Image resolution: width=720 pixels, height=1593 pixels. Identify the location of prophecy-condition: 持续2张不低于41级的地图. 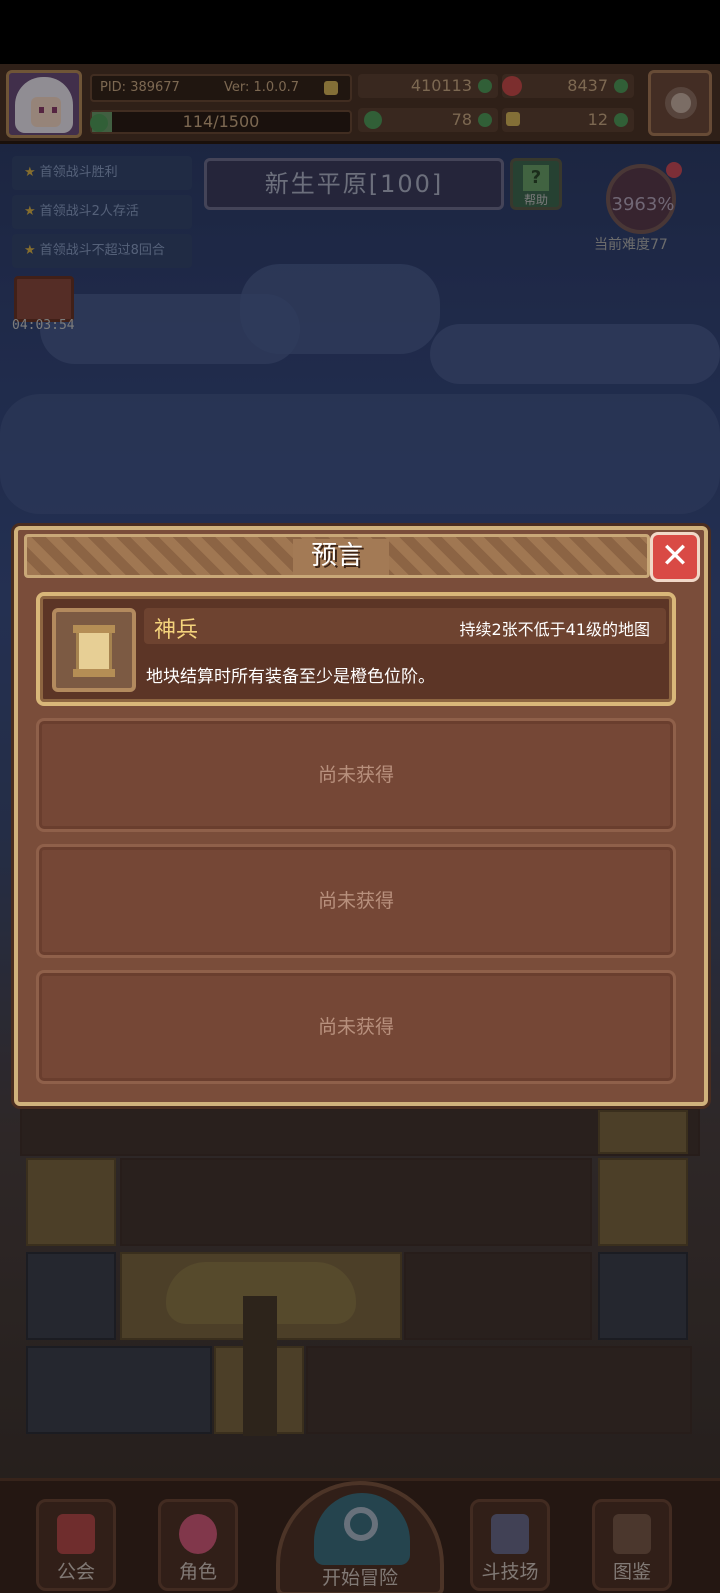
(554, 629).